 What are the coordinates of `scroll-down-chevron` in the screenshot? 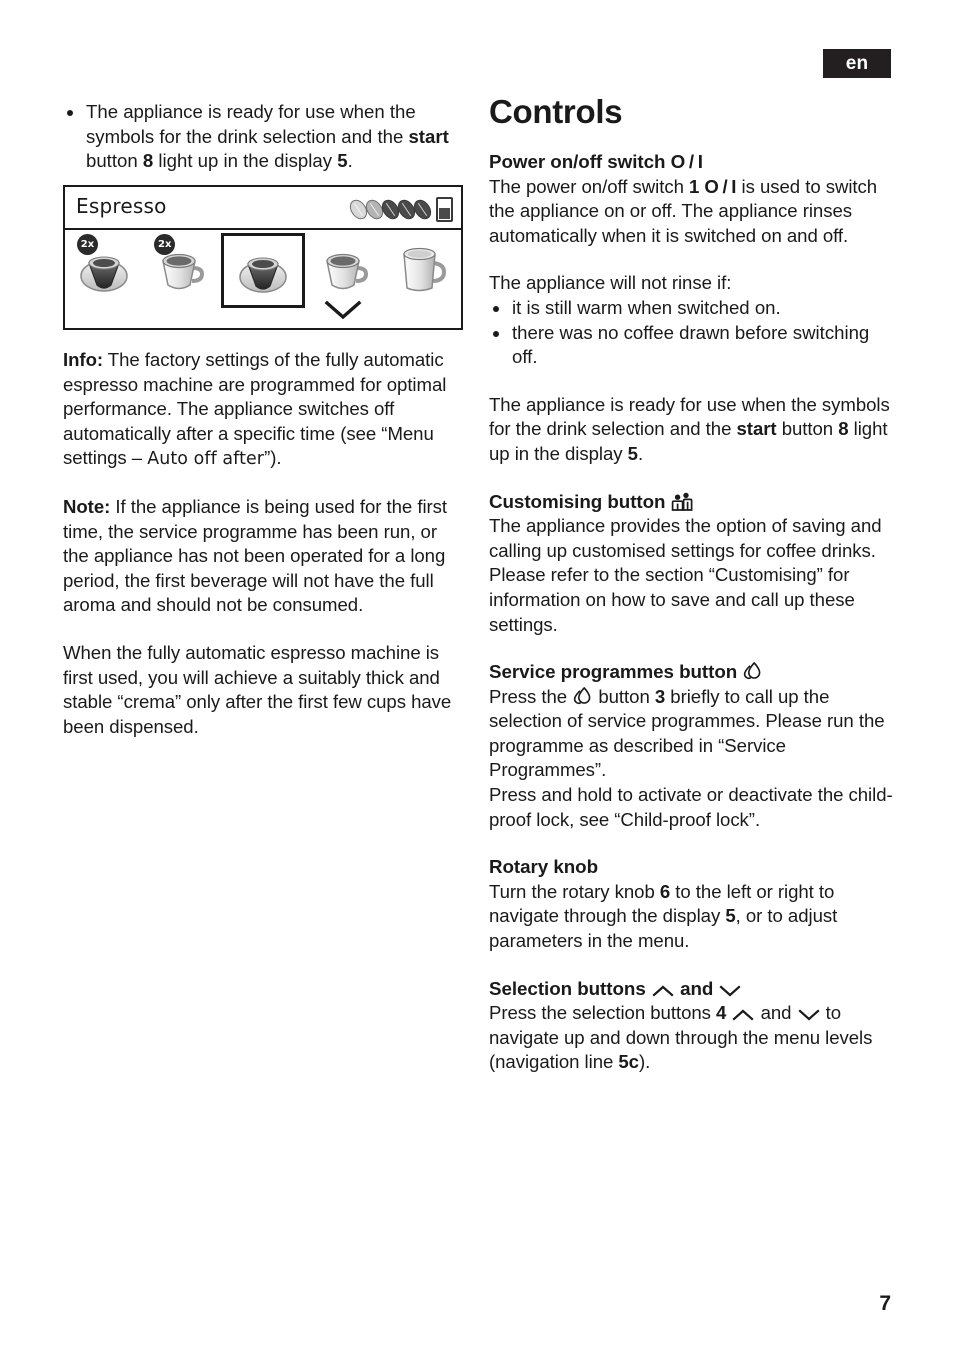 It's located at (343, 312).